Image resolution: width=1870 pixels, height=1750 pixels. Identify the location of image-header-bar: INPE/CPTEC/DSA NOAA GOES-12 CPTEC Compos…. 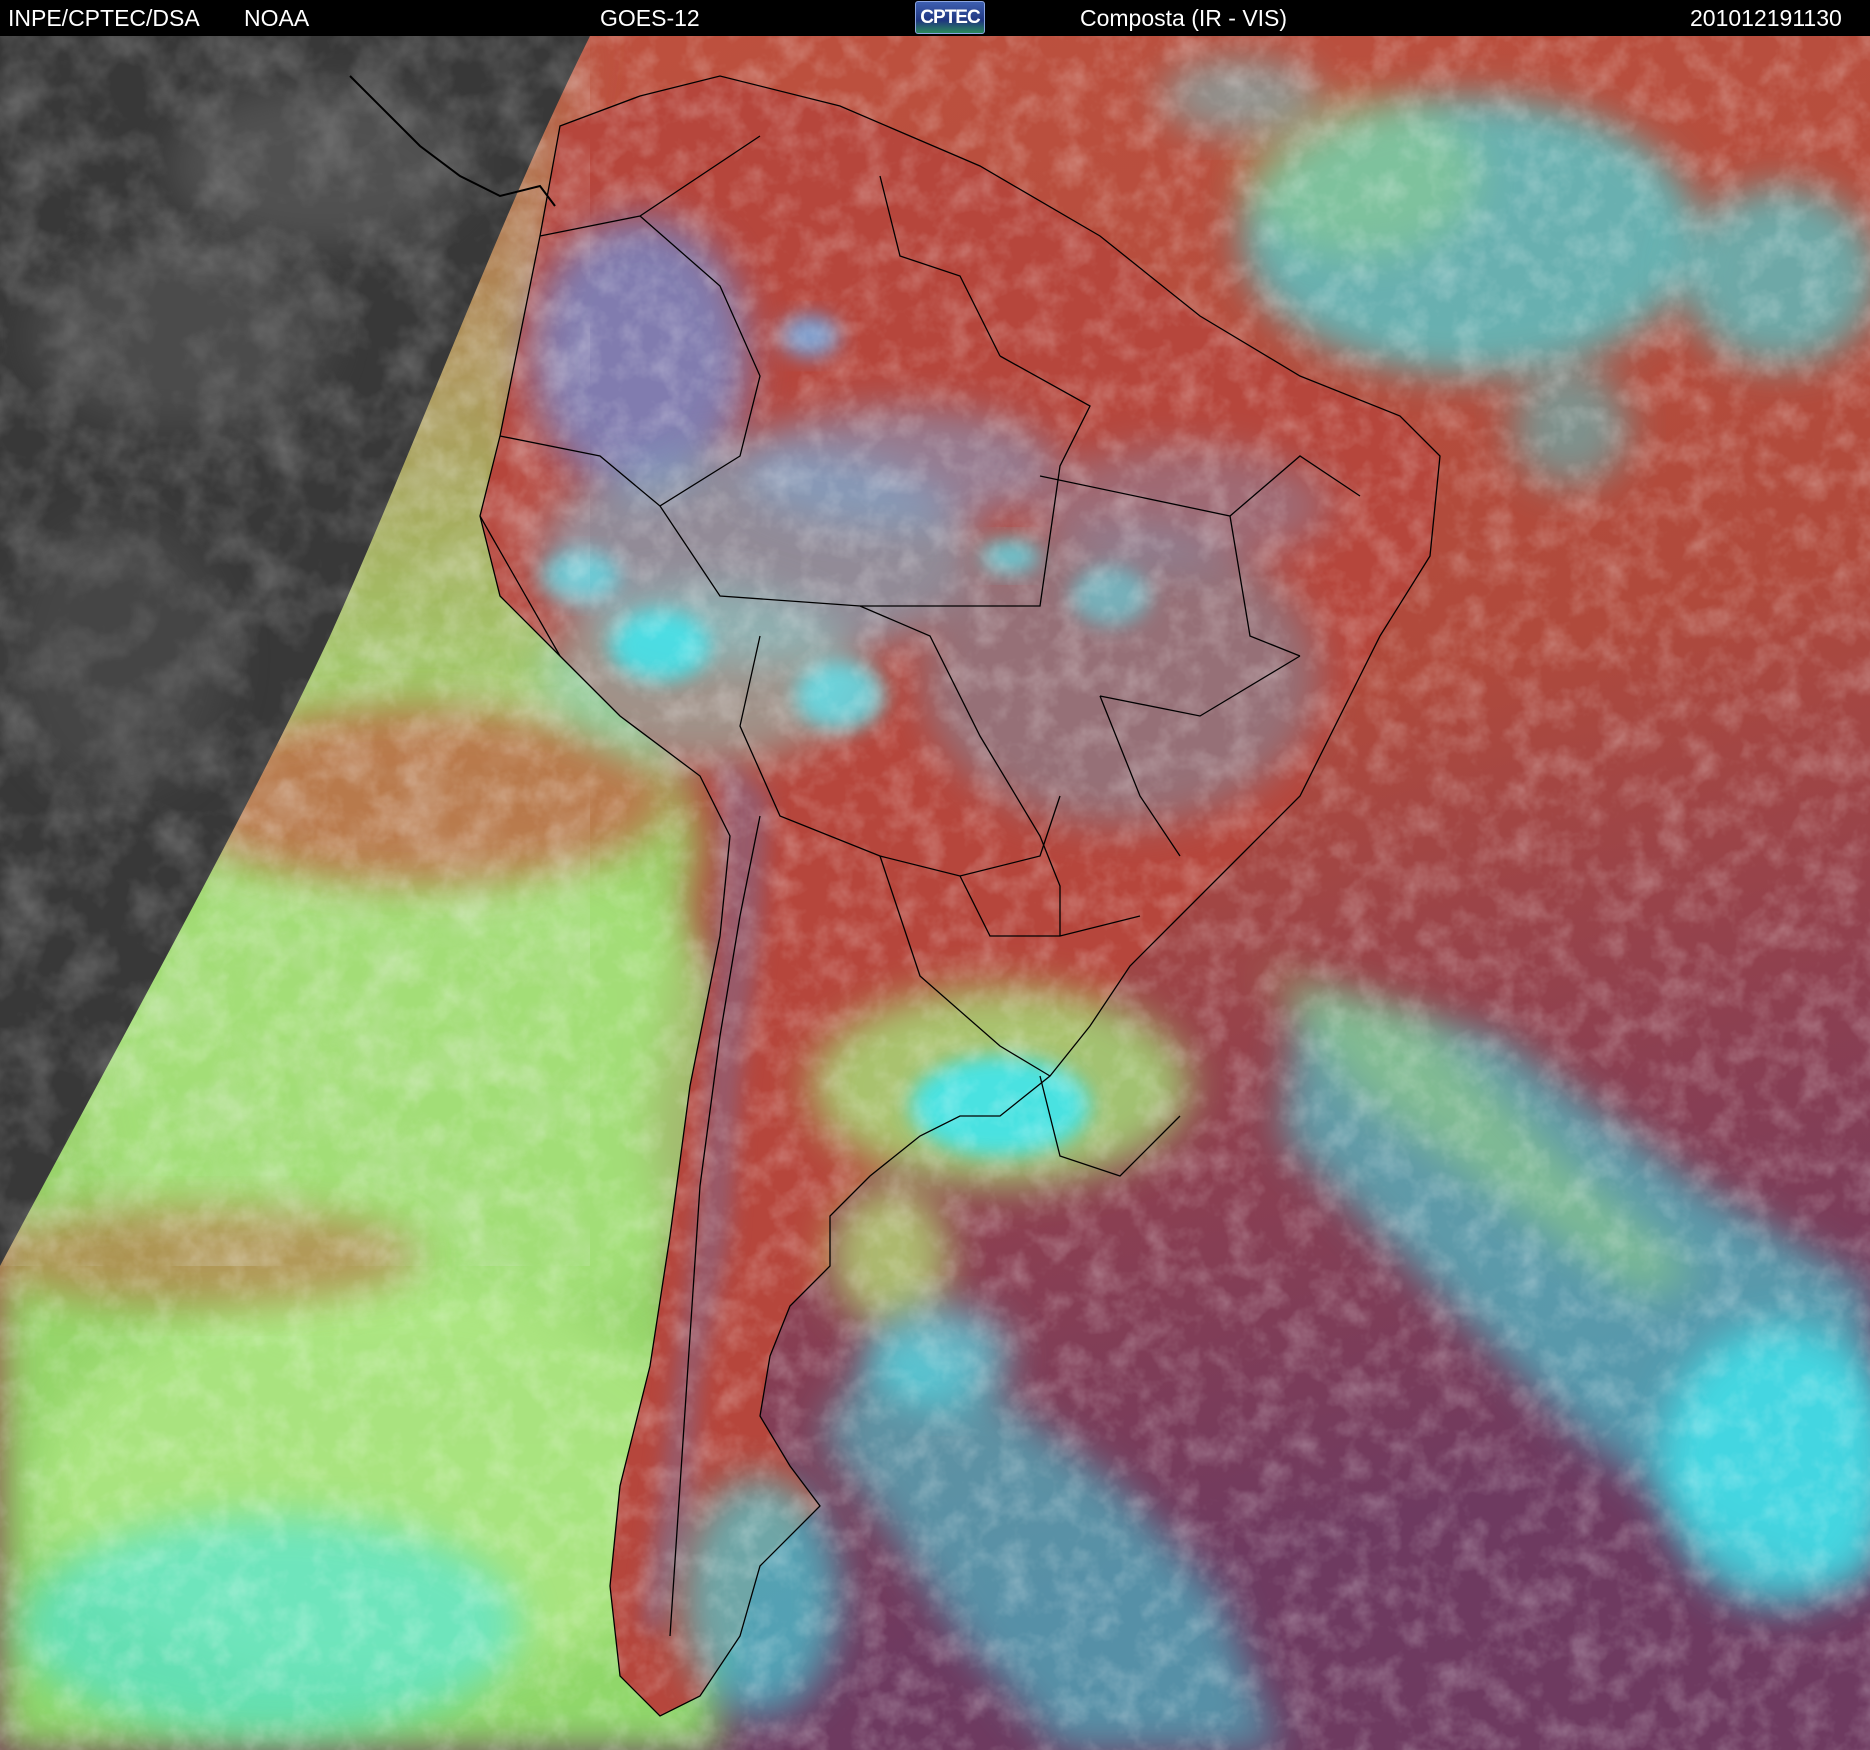
(935, 18).